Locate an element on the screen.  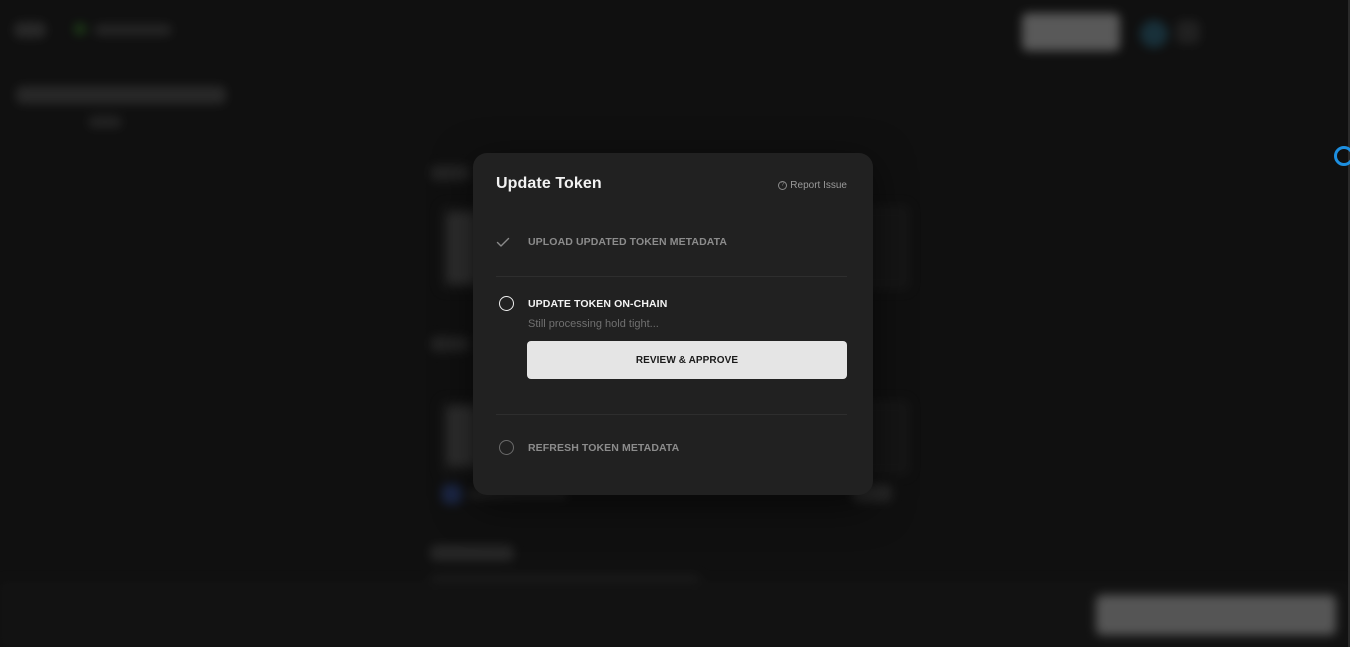
modal-header: Update Token ? Report Issue is located at coordinates (671, 184).